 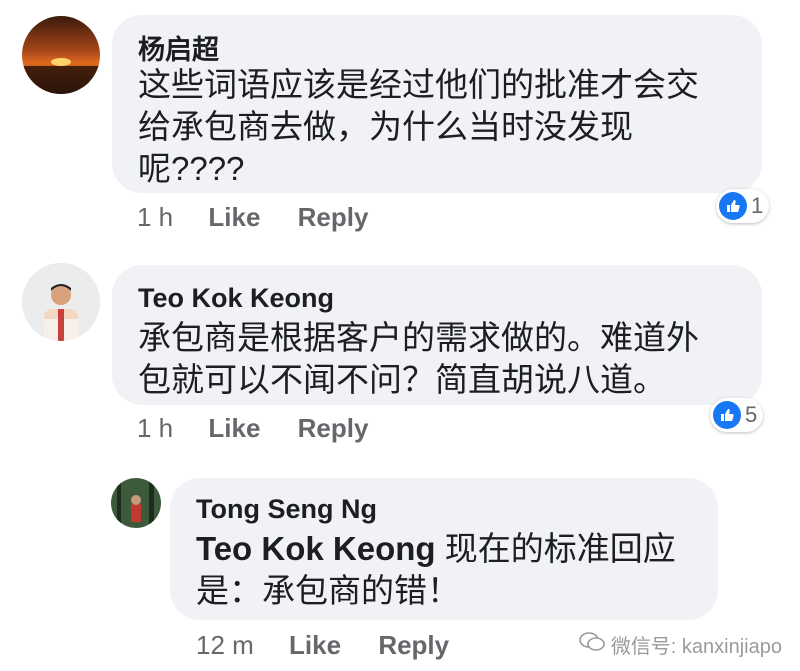 What do you see at coordinates (236, 298) in the screenshot?
I see `comment-author: Teo Kok Keong` at bounding box center [236, 298].